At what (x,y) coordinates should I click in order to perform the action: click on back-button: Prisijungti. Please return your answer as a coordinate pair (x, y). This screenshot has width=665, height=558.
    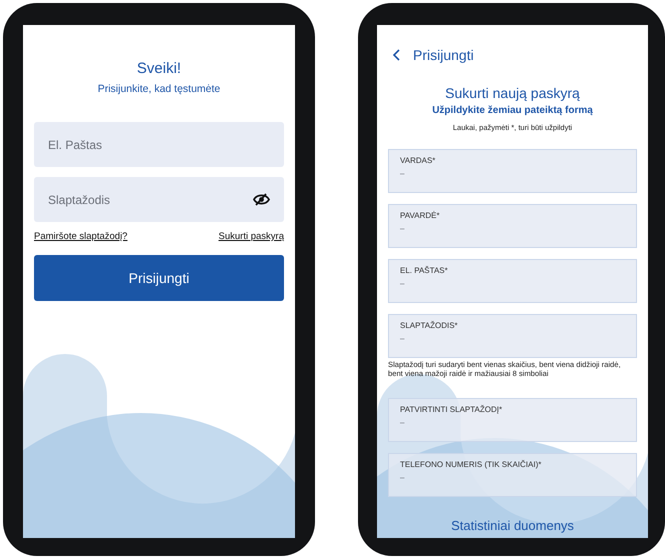
    Looking at the image, I should click on (433, 55).